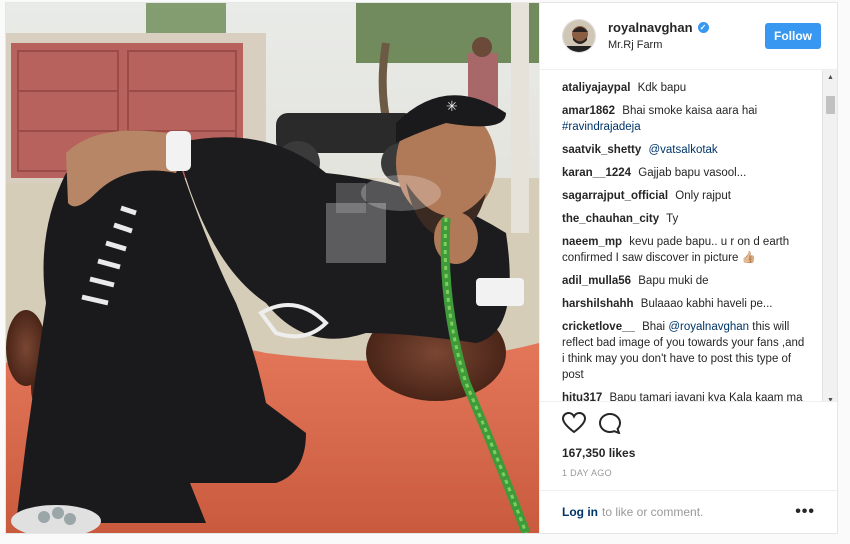 The width and height of the screenshot is (850, 544). Describe the element at coordinates (708, 327) in the screenshot. I see `comment-mention: @royalnavghan` at that location.